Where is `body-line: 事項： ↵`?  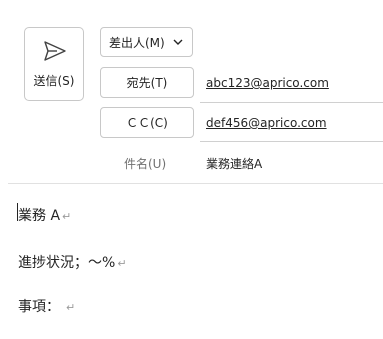 body-line: 事項： ↵ is located at coordinates (46, 306).